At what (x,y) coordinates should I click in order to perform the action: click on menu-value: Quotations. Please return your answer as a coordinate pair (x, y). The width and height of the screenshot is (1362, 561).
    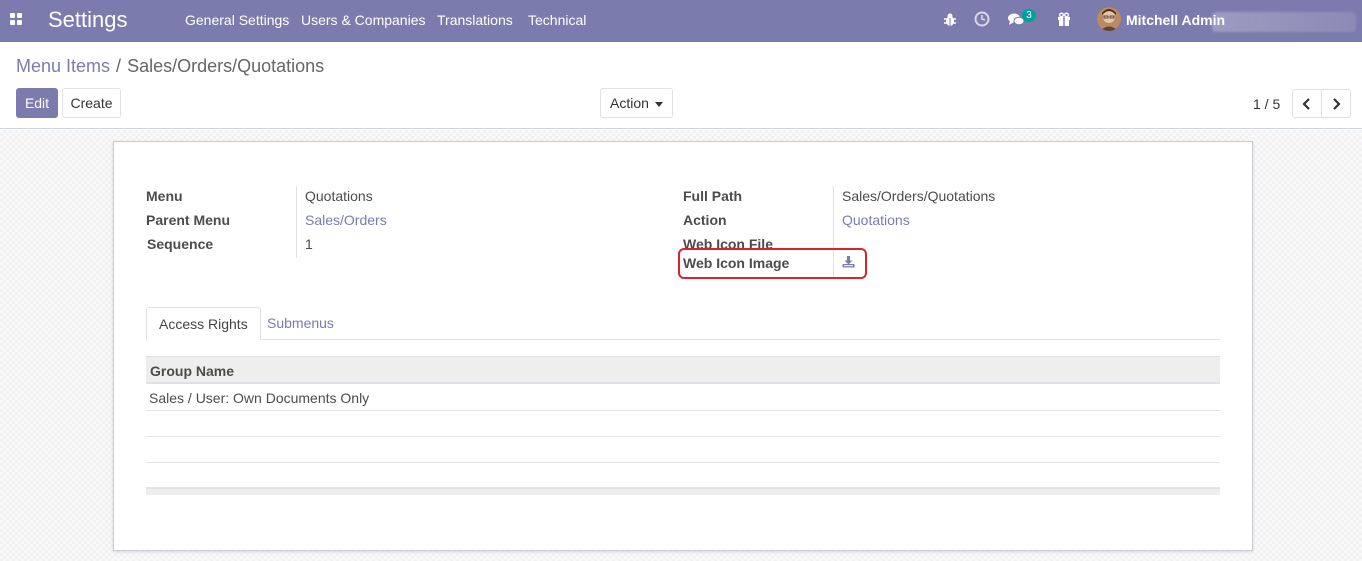
    Looking at the image, I should click on (339, 196).